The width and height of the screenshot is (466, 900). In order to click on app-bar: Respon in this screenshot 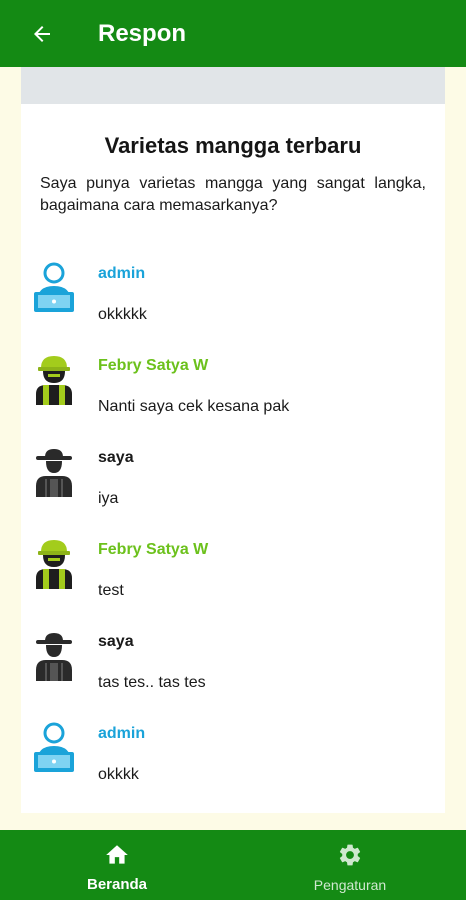, I will do `click(233, 33)`.